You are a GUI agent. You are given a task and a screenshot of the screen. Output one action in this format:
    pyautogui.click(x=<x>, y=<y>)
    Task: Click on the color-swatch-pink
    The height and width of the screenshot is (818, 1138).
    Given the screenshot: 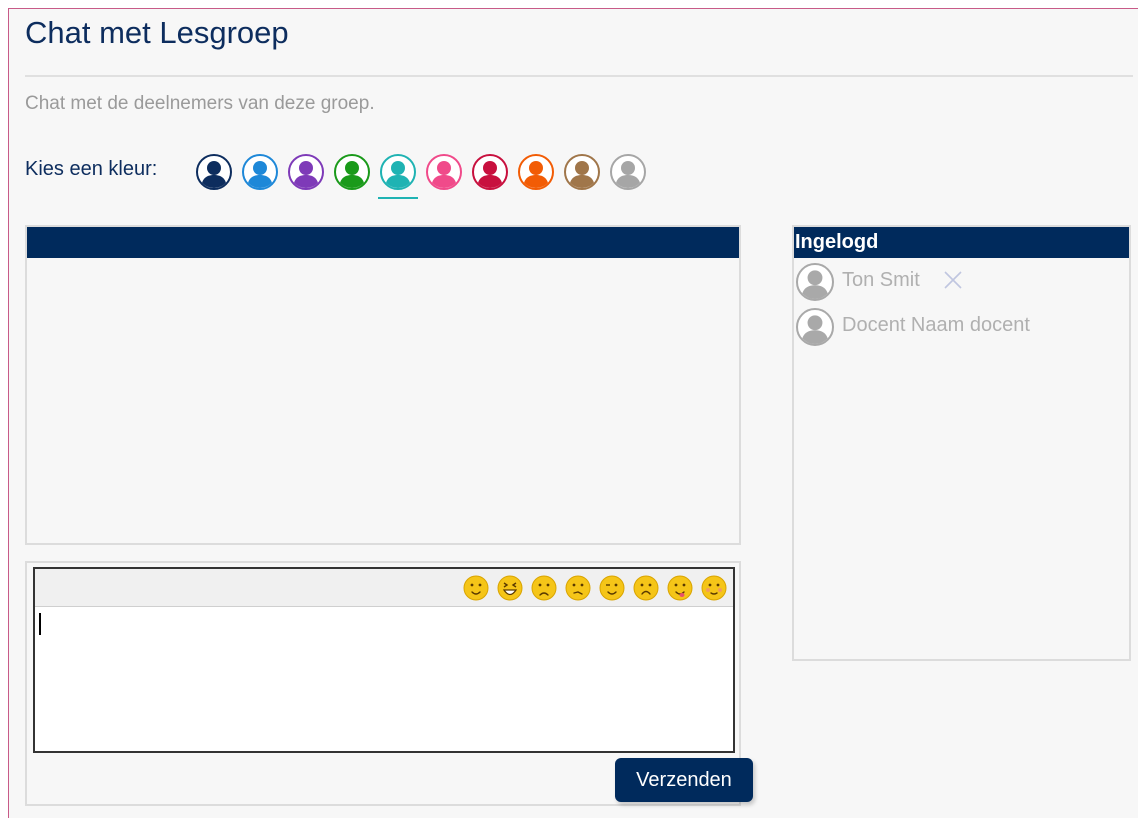 What is the action you would take?
    pyautogui.click(x=444, y=172)
    